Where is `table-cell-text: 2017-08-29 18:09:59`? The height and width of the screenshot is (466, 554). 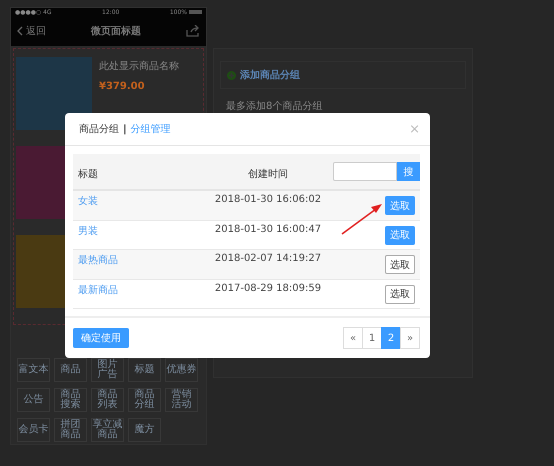 table-cell-text: 2017-08-29 18:09:59 is located at coordinates (268, 288).